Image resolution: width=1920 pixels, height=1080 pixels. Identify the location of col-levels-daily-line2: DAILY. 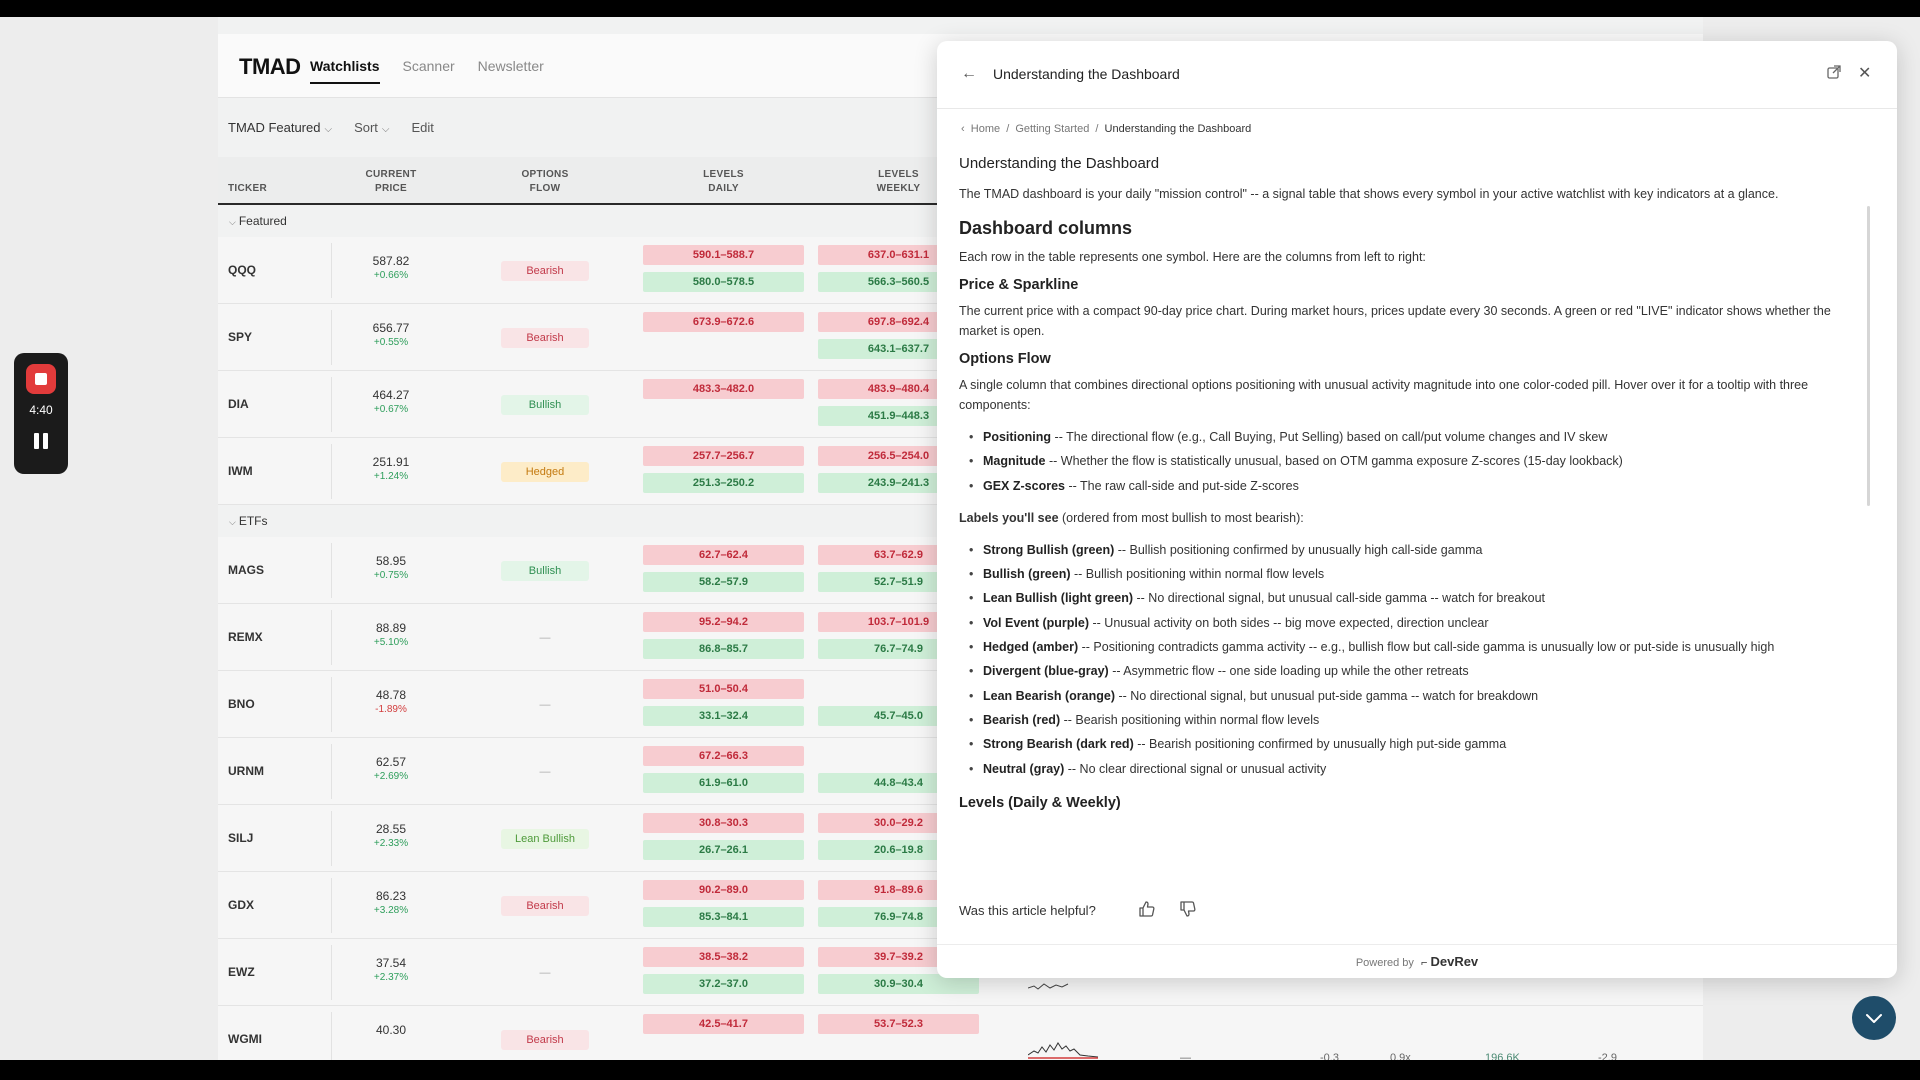
(723, 188).